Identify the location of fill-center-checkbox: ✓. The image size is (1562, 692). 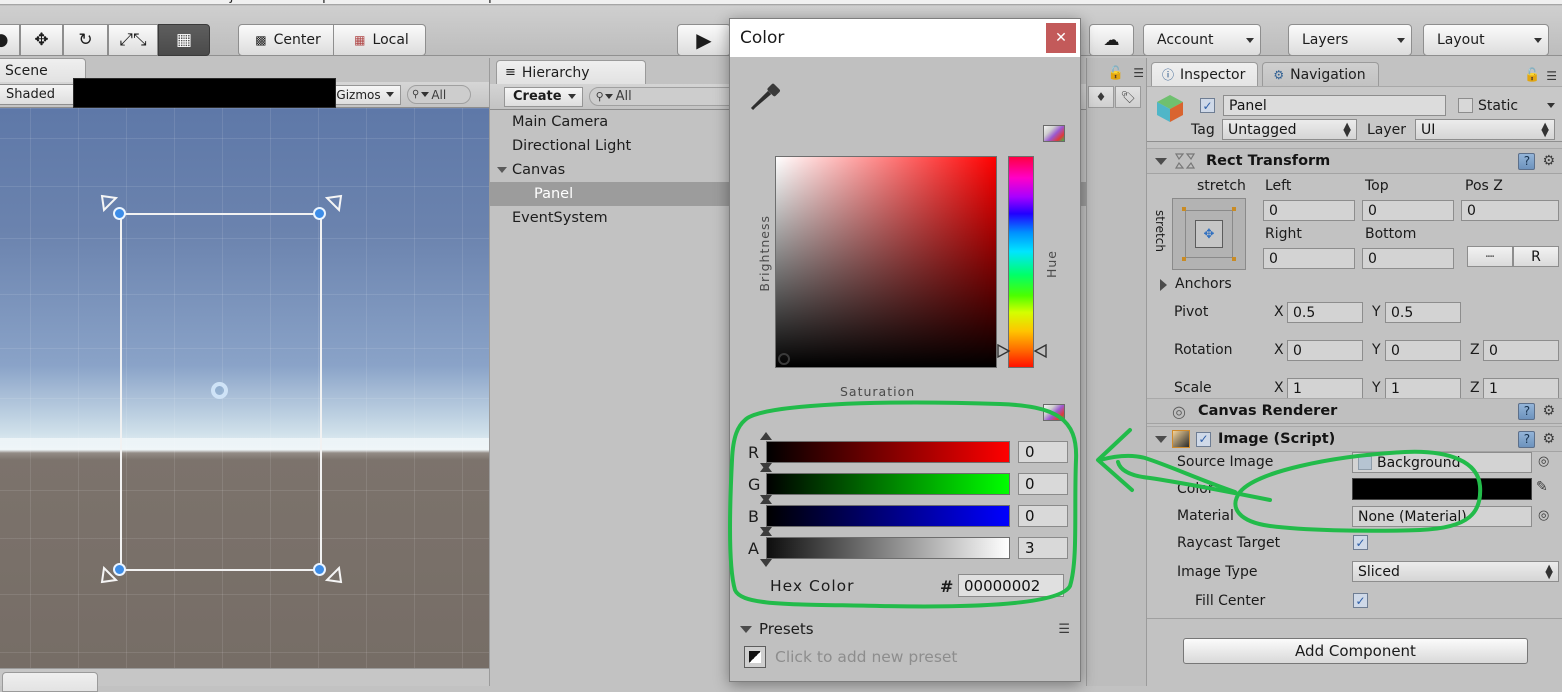
(1360, 600).